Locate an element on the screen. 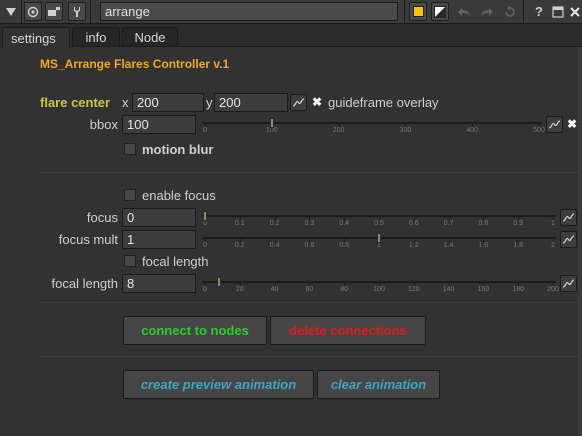 The image size is (582, 436). slider-tick-label: 0.3 is located at coordinates (309, 223).